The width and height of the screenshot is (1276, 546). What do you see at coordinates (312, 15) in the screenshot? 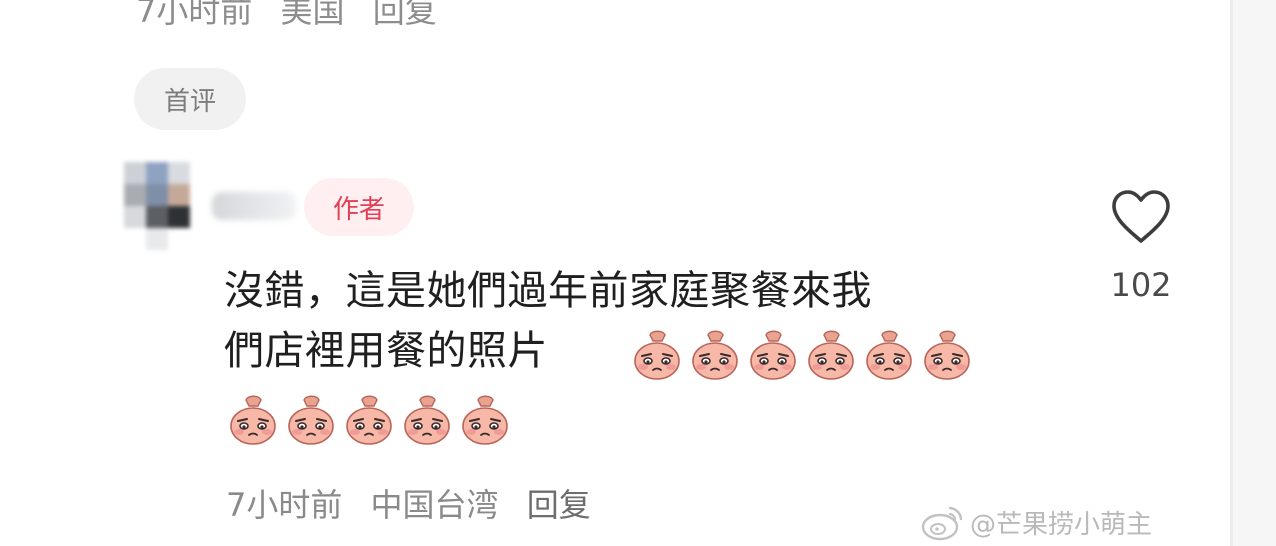
I see `previous-comment-location: 美国` at bounding box center [312, 15].